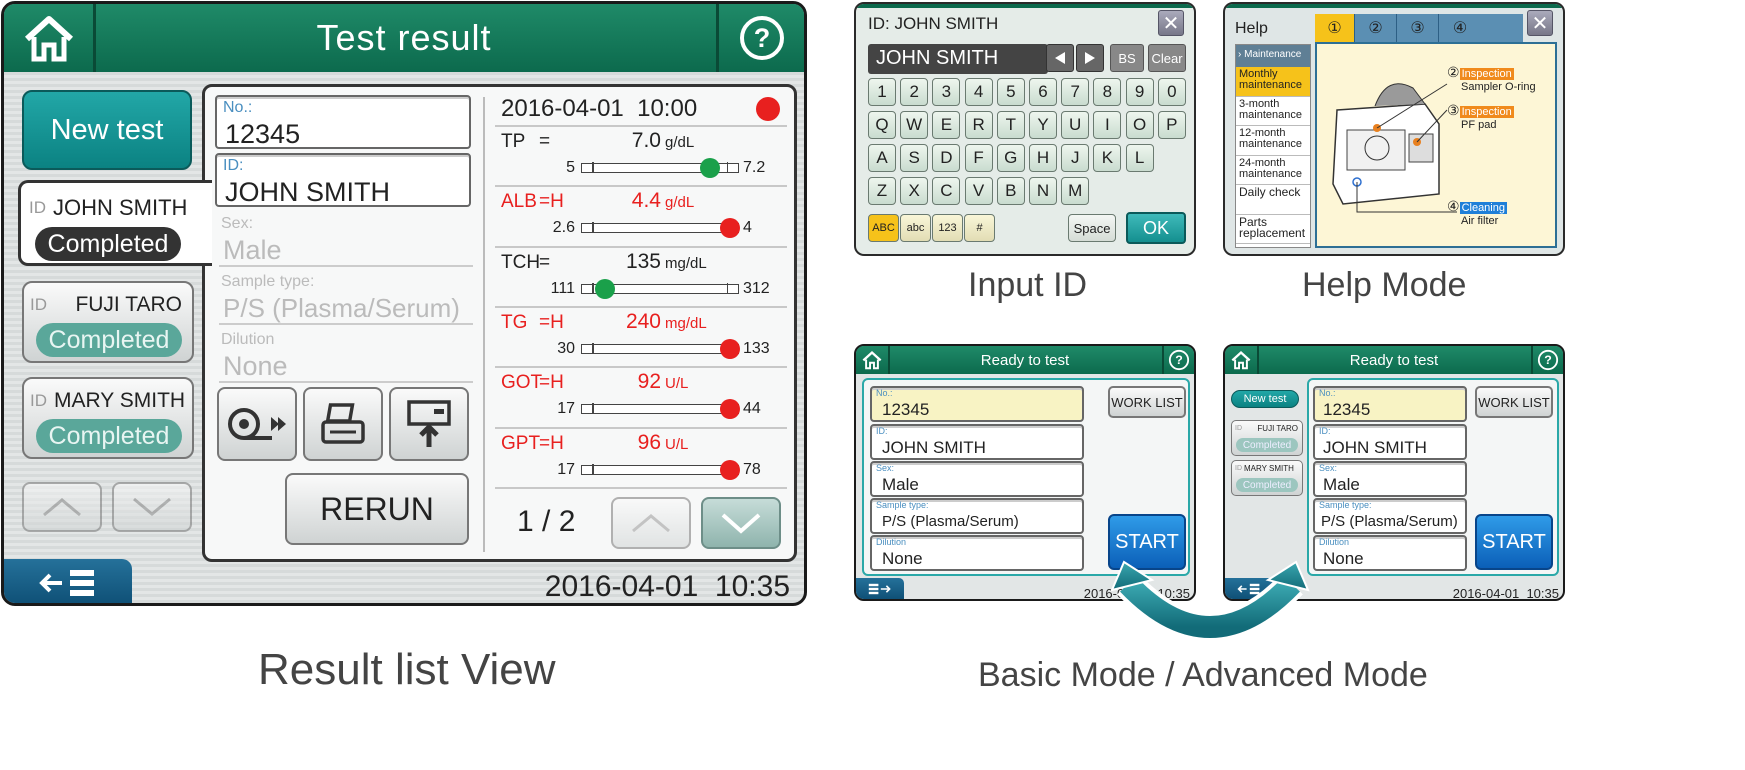  I want to click on help-menu-item: Parts replacement, so click(1273, 229).